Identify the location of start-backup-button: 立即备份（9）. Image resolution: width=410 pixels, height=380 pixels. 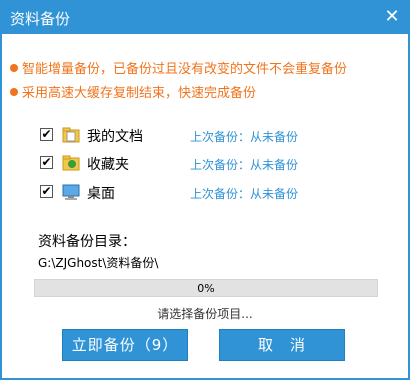
(125, 345).